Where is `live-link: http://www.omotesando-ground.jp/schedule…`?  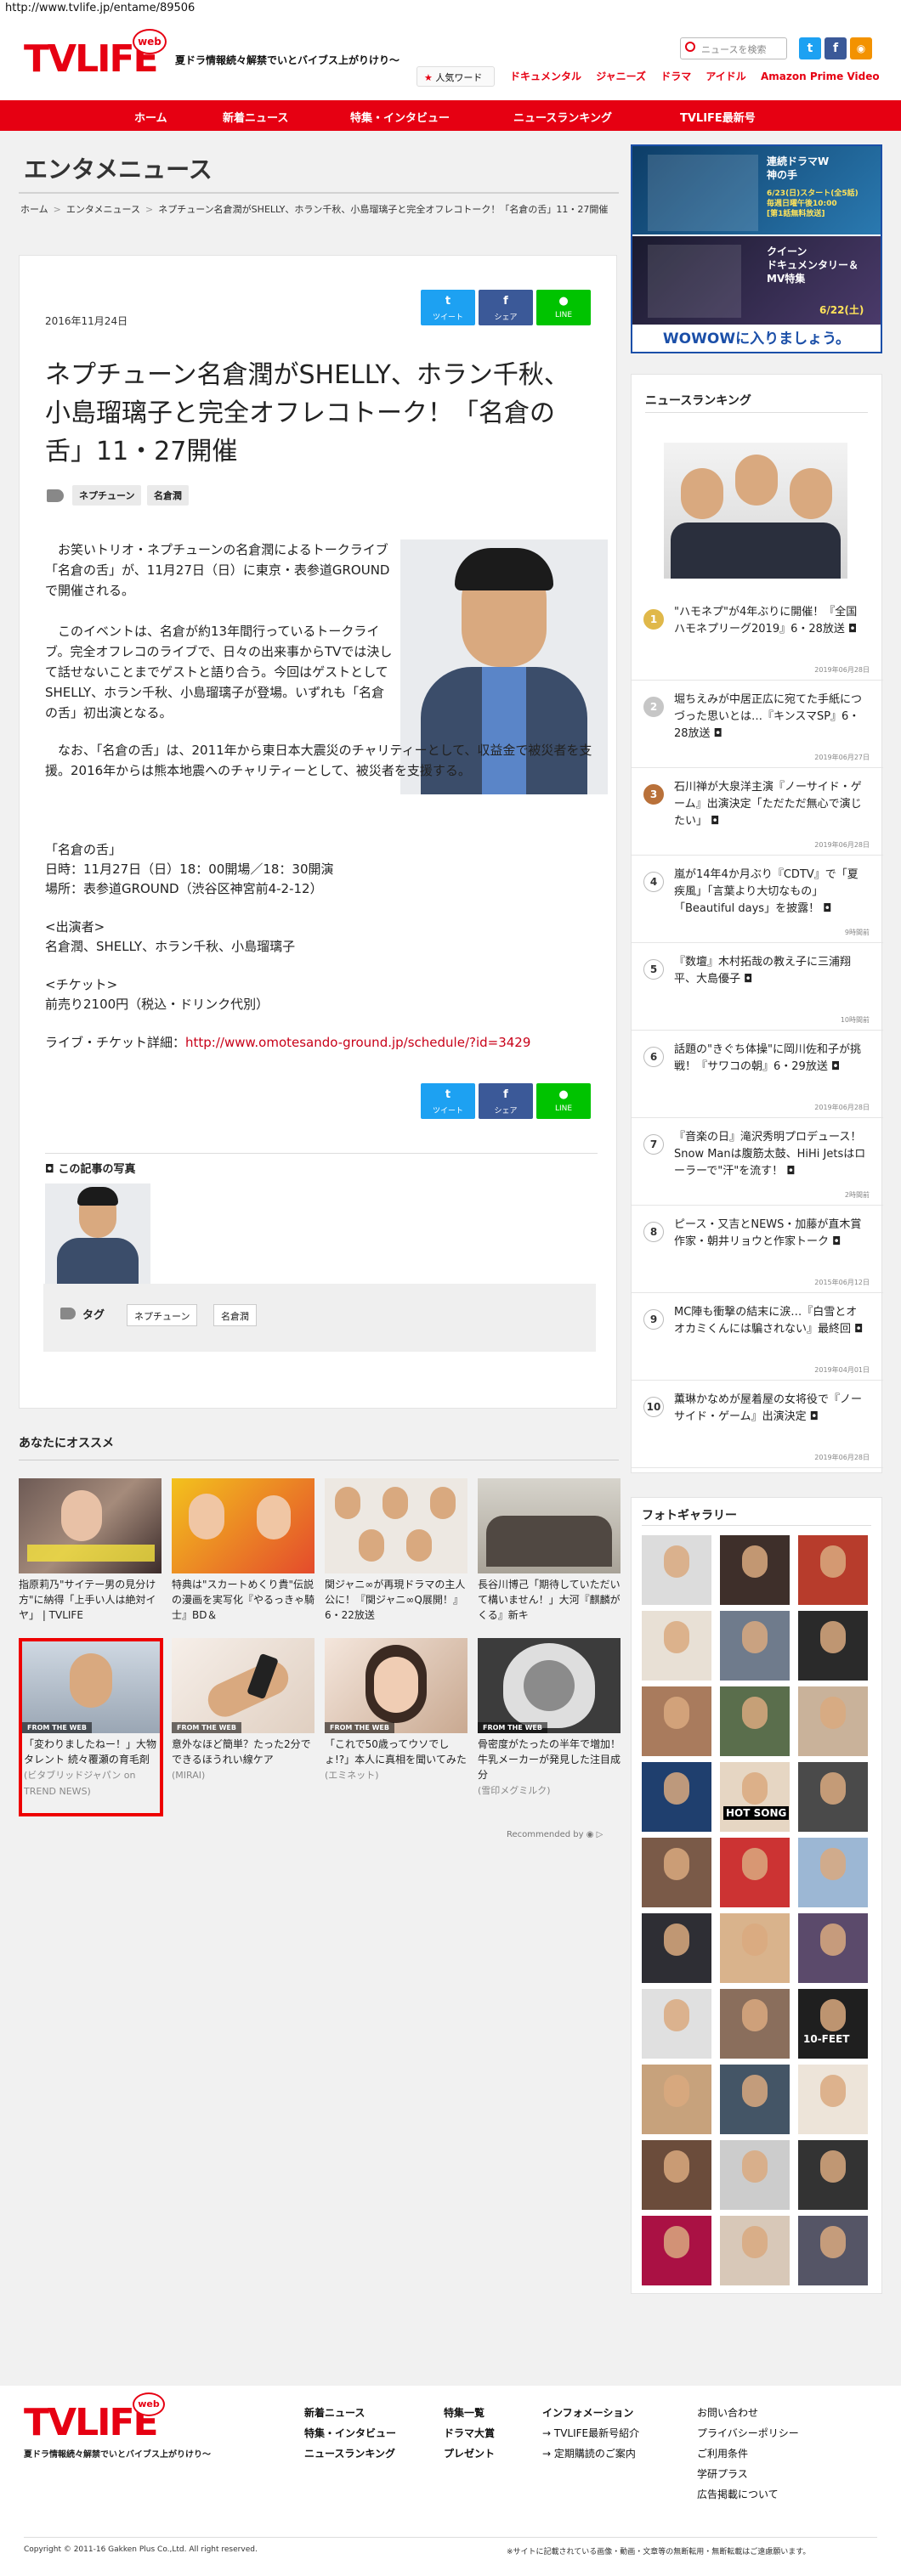 live-link: http://www.omotesando-ground.jp/schedule… is located at coordinates (357, 1042).